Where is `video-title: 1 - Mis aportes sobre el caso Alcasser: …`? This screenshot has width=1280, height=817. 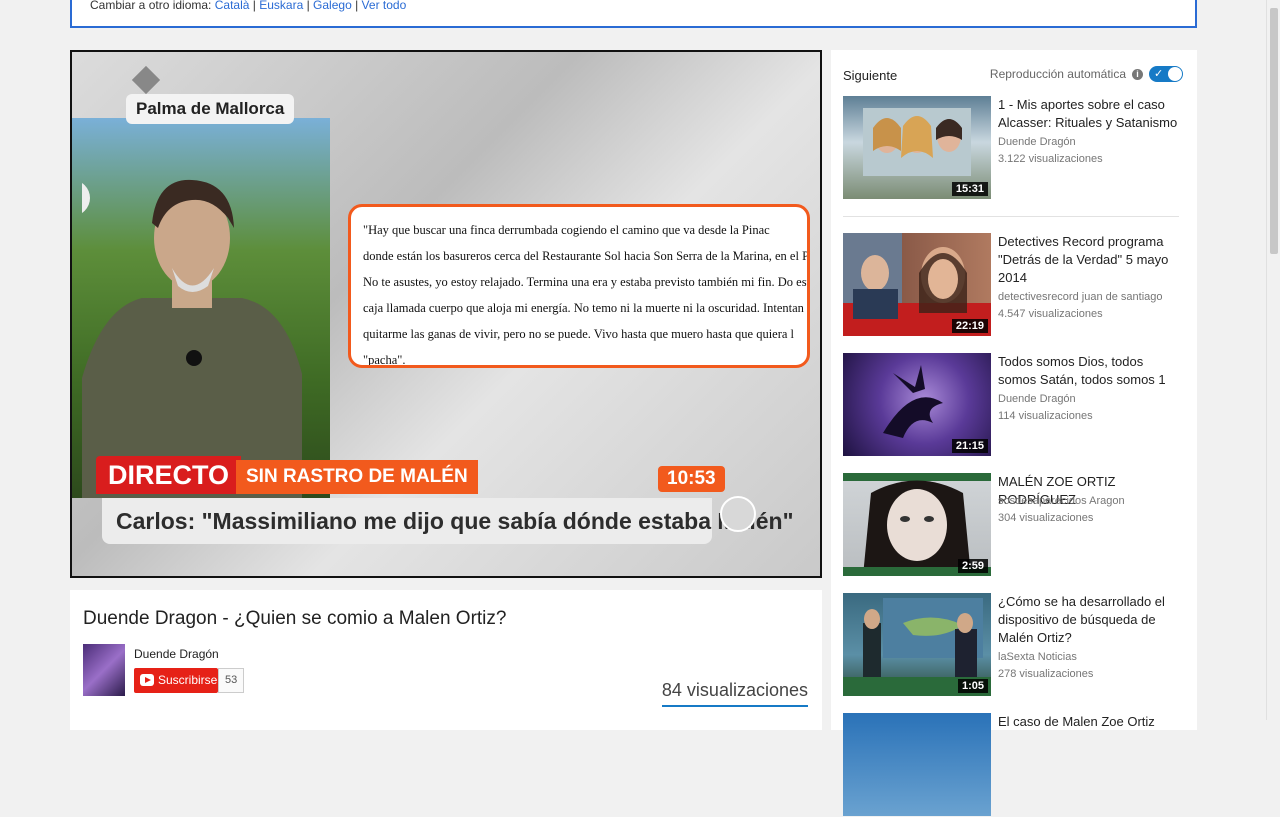
video-title: 1 - Mis aportes sobre el caso Alcasser: … is located at coordinates (1090, 114).